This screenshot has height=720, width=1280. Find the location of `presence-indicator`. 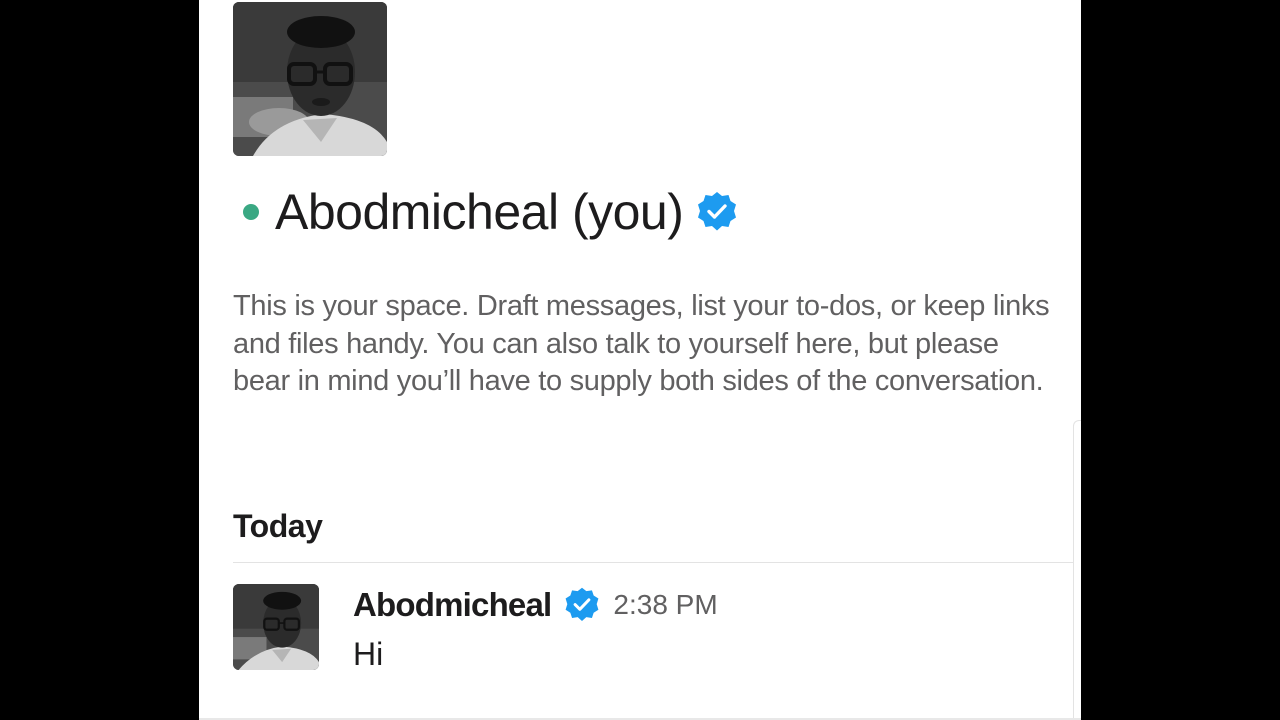

presence-indicator is located at coordinates (251, 212).